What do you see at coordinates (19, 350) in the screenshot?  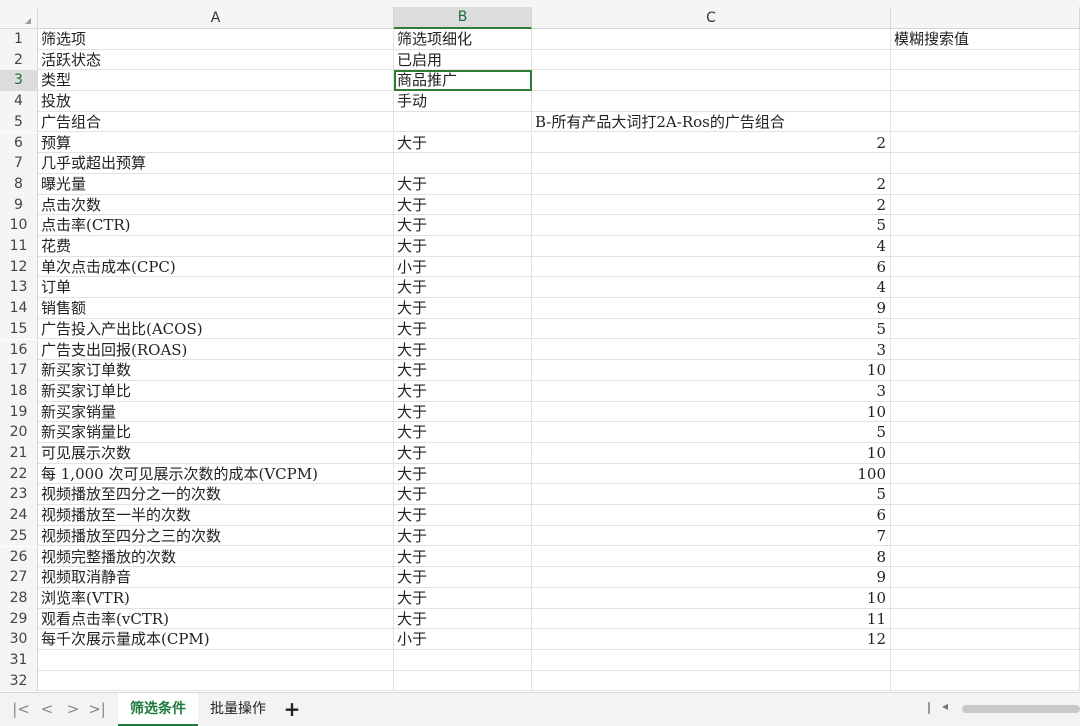 I see `row-header: 16` at bounding box center [19, 350].